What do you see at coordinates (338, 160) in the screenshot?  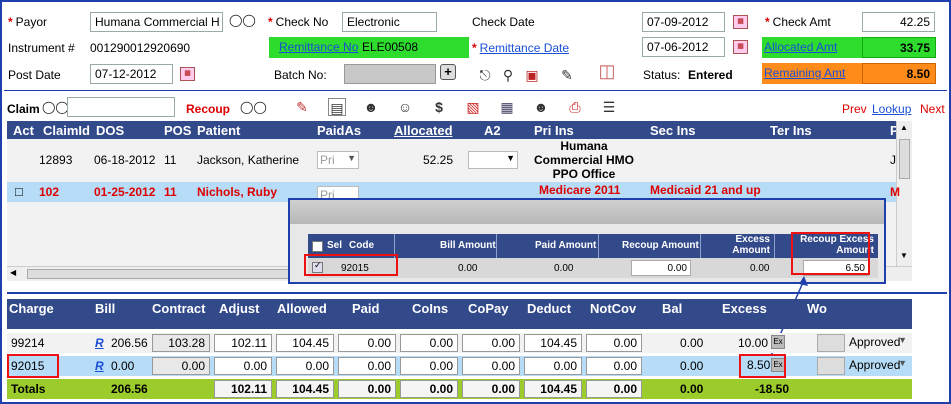 I see `paid-as-select: Pri ▼` at bounding box center [338, 160].